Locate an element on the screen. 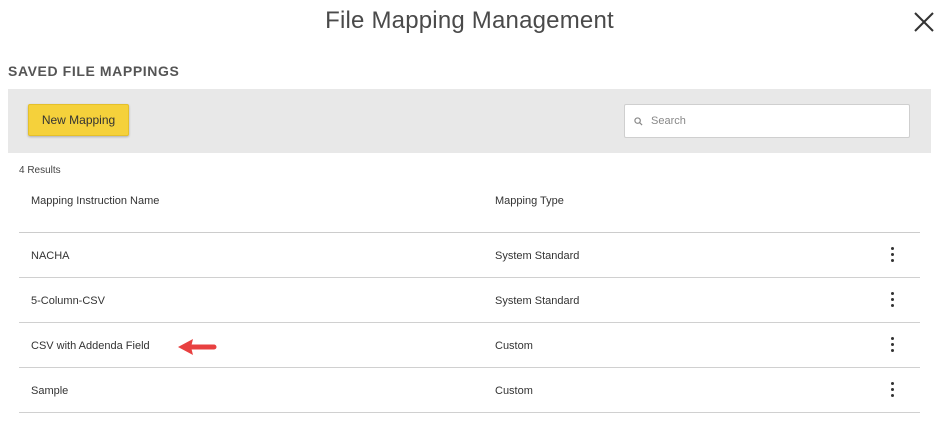  mapping-name: 5-Column-CSV is located at coordinates (68, 301).